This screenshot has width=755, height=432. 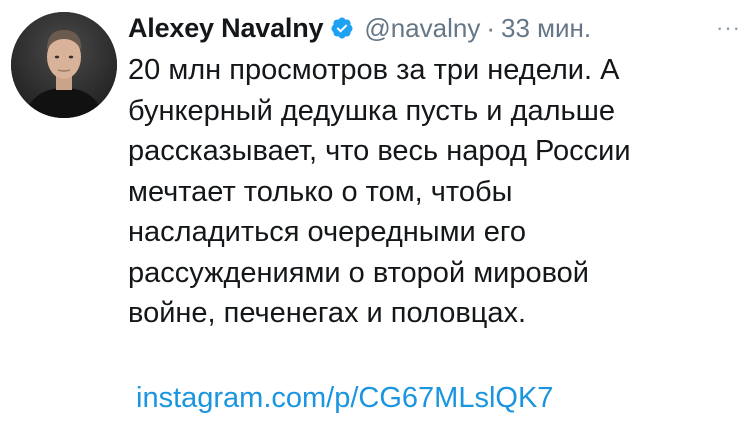 What do you see at coordinates (327, 232) in the screenshot?
I see `tweet-text-line: насладиться очередными его` at bounding box center [327, 232].